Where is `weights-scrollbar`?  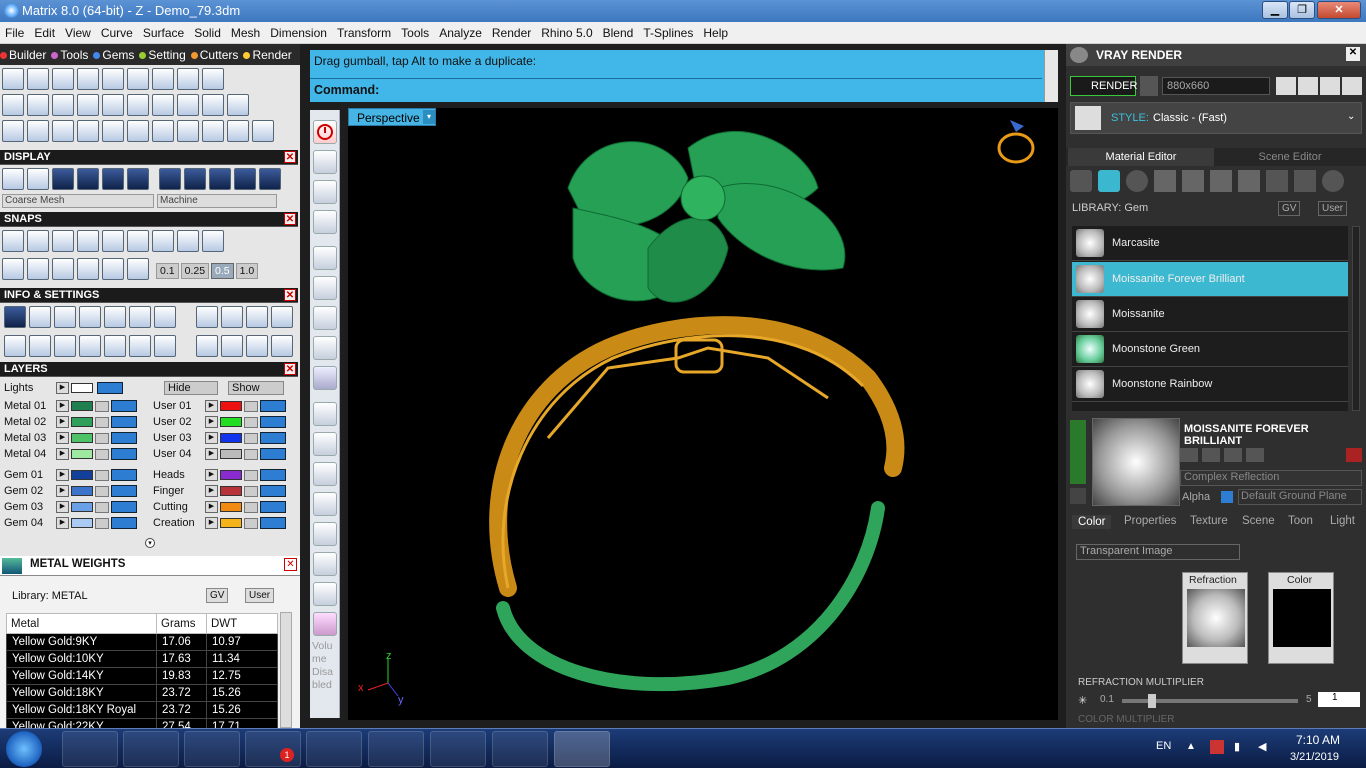 weights-scrollbar is located at coordinates (286, 670).